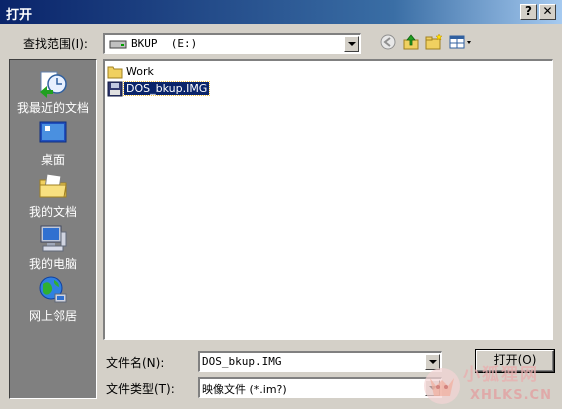  Describe the element at coordinates (528, 12) in the screenshot. I see `help-button: ?` at that location.